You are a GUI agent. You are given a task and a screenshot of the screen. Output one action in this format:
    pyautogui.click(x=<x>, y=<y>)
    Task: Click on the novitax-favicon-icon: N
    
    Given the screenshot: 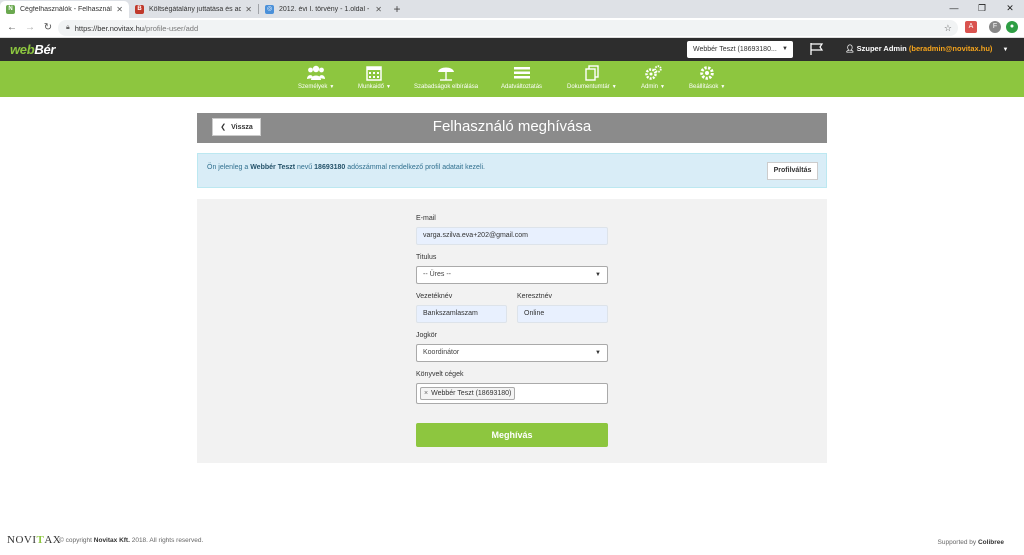 What is the action you would take?
    pyautogui.click(x=10, y=9)
    